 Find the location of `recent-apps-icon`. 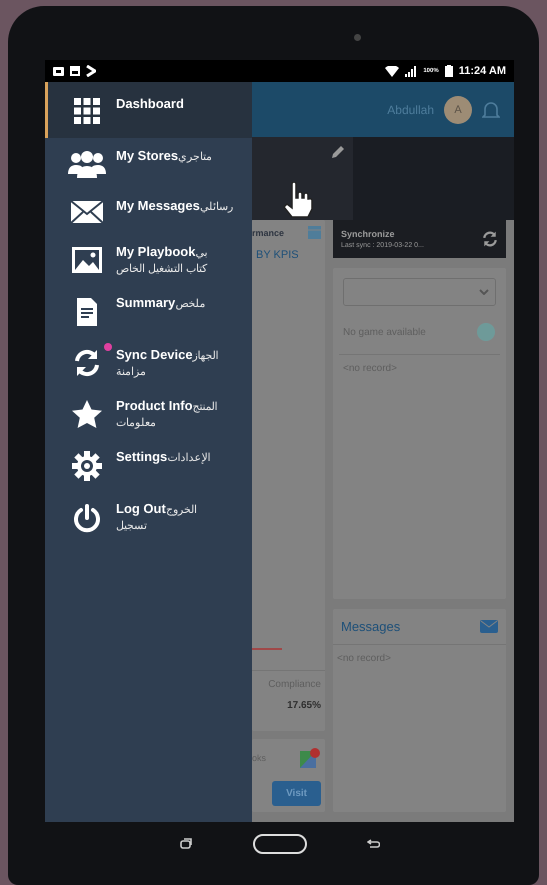

recent-apps-icon is located at coordinates (186, 843).